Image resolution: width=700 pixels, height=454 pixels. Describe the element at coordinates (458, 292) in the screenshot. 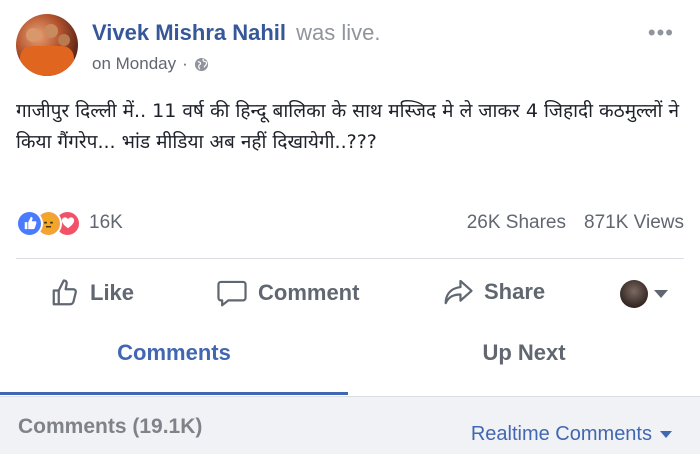

I see `share-icon` at that location.